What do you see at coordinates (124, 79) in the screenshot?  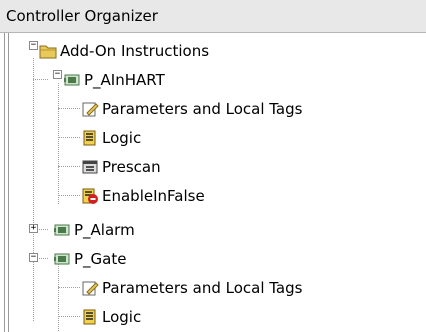 I see `tree-item-label: P_AInHART` at bounding box center [124, 79].